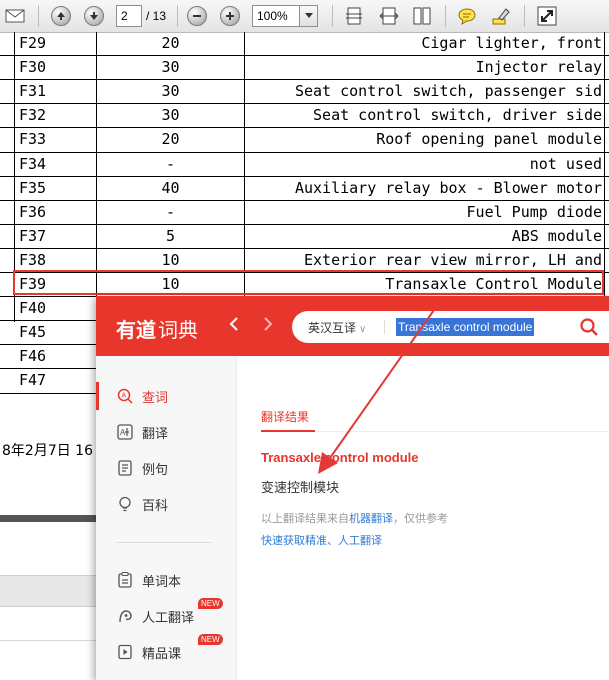  I want to click on table-row: F36 - Fuel Pump diode, so click(304, 213).